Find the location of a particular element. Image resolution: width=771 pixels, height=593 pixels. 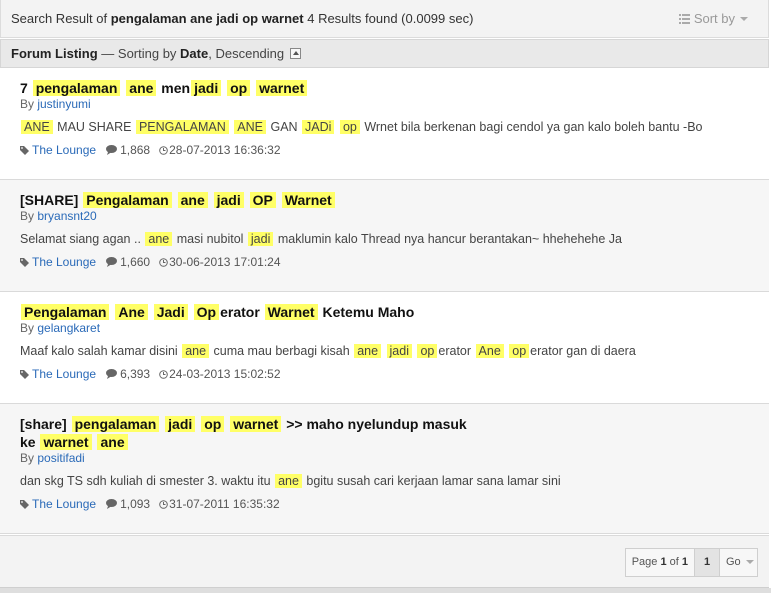

highlighted-term: Op is located at coordinates (206, 312).